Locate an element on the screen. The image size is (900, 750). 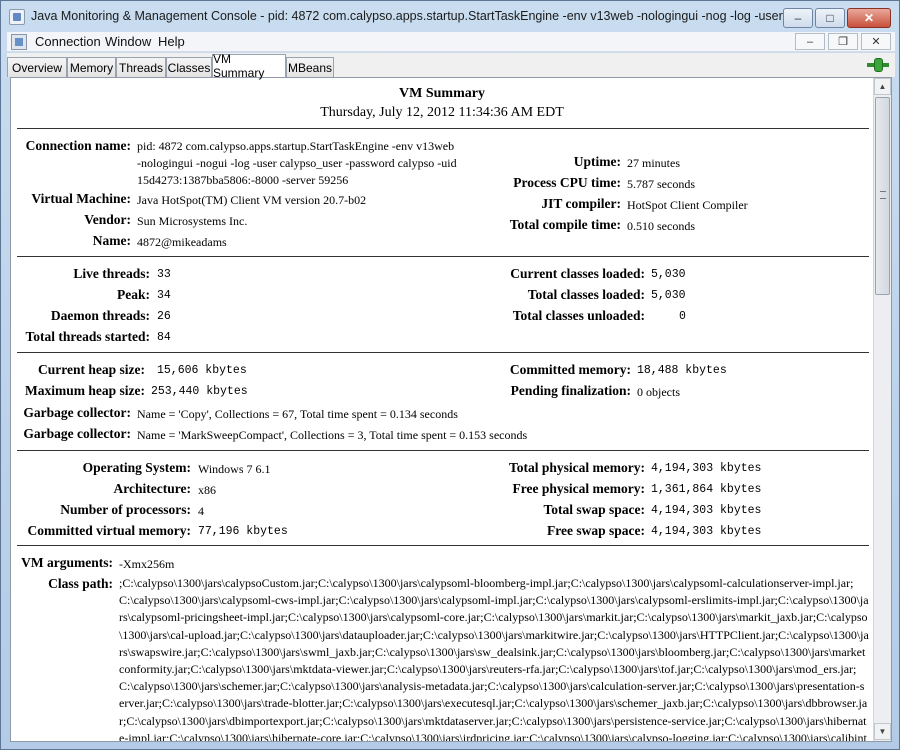
total-swap-space-label: Total swap space: is located at coordinates (594, 509).